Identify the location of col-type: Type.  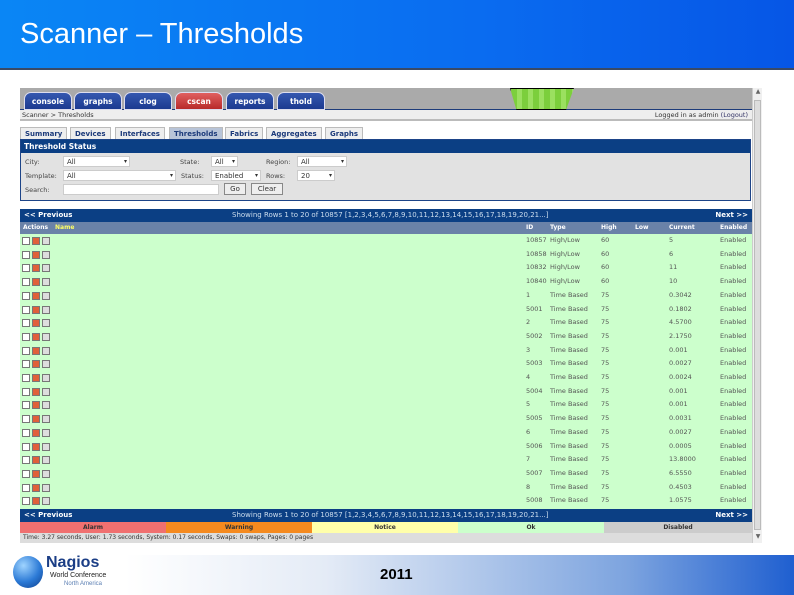
(558, 228).